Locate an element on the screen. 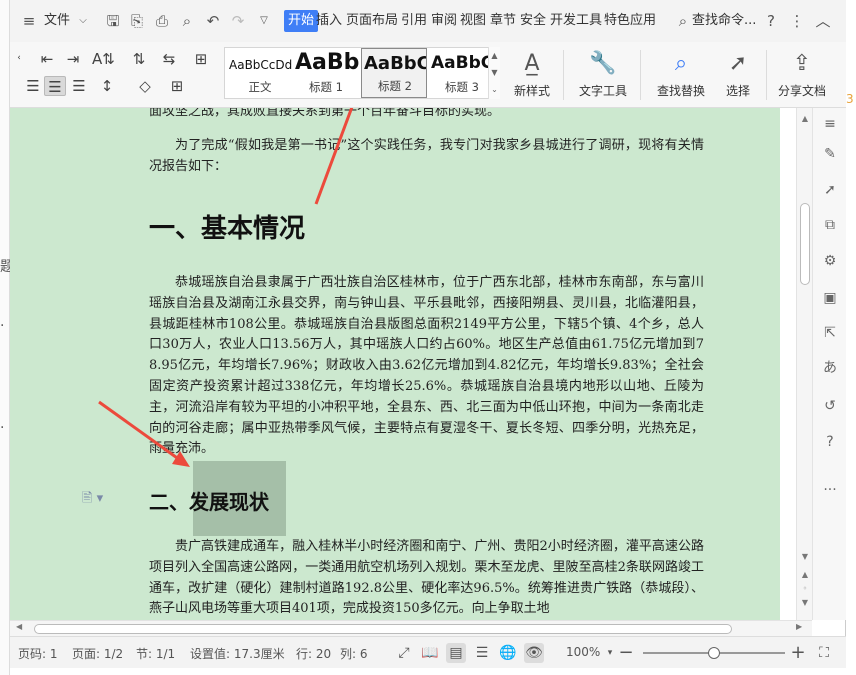 This screenshot has height=675, width=856. scroll-right-icon: ▶ is located at coordinates (799, 626).